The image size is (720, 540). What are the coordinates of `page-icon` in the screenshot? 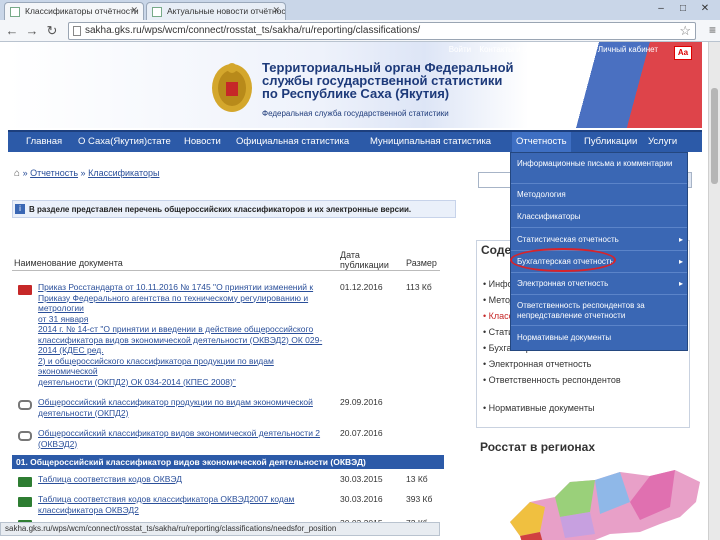 It's located at (77, 31).